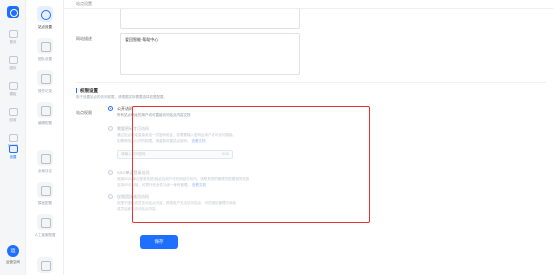  Describe the element at coordinates (154, 115) in the screenshot. I see `option-description: 所有站点地址的用户均可直接访问站点内容文档` at that location.